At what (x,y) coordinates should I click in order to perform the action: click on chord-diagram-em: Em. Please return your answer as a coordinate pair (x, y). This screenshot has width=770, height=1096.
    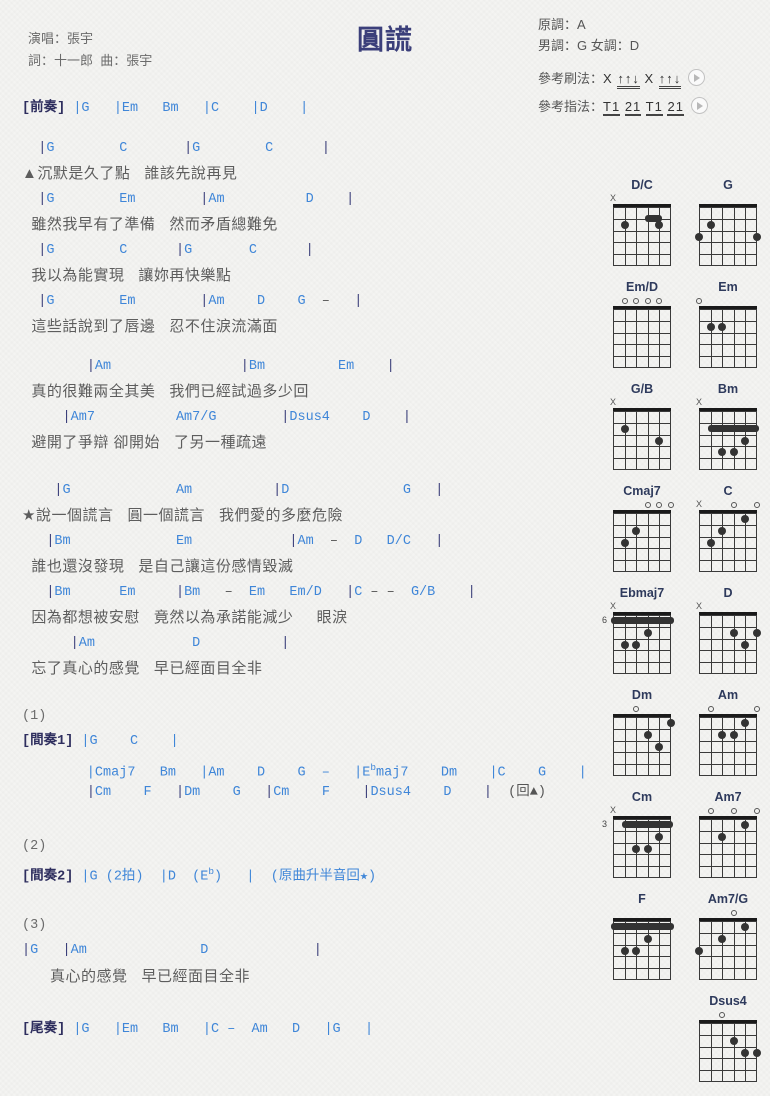
    Looking at the image, I should click on (728, 324).